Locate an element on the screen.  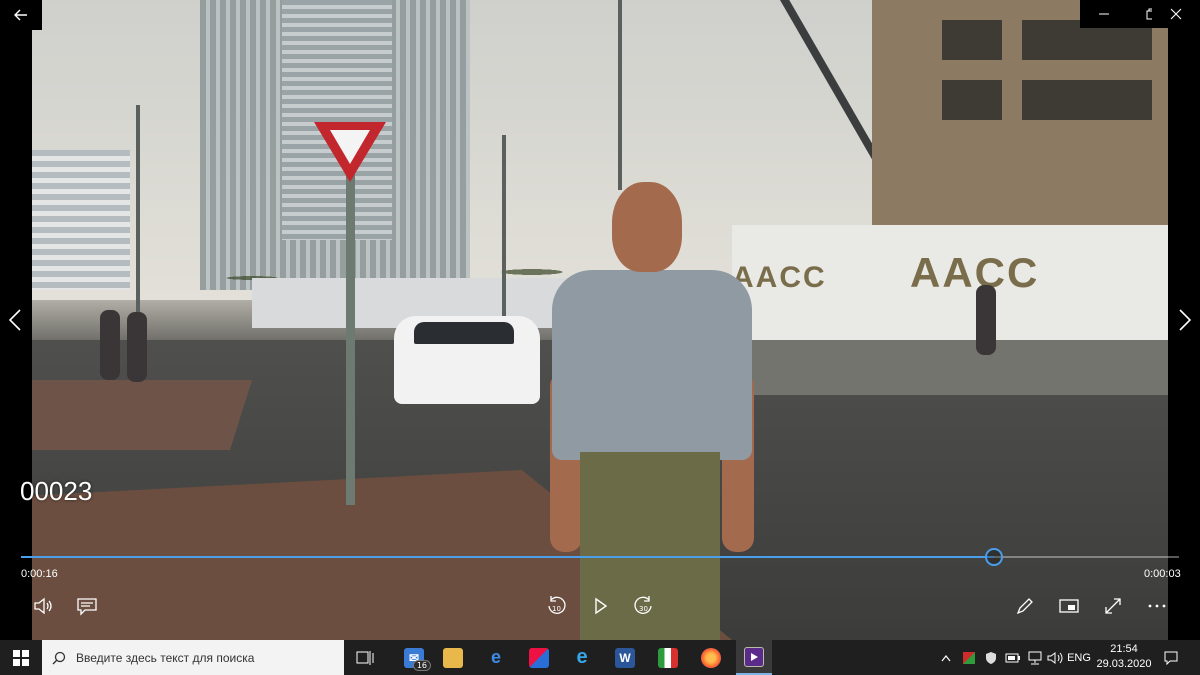
taskbar-app-ccleaner is located at coordinates (539, 657).